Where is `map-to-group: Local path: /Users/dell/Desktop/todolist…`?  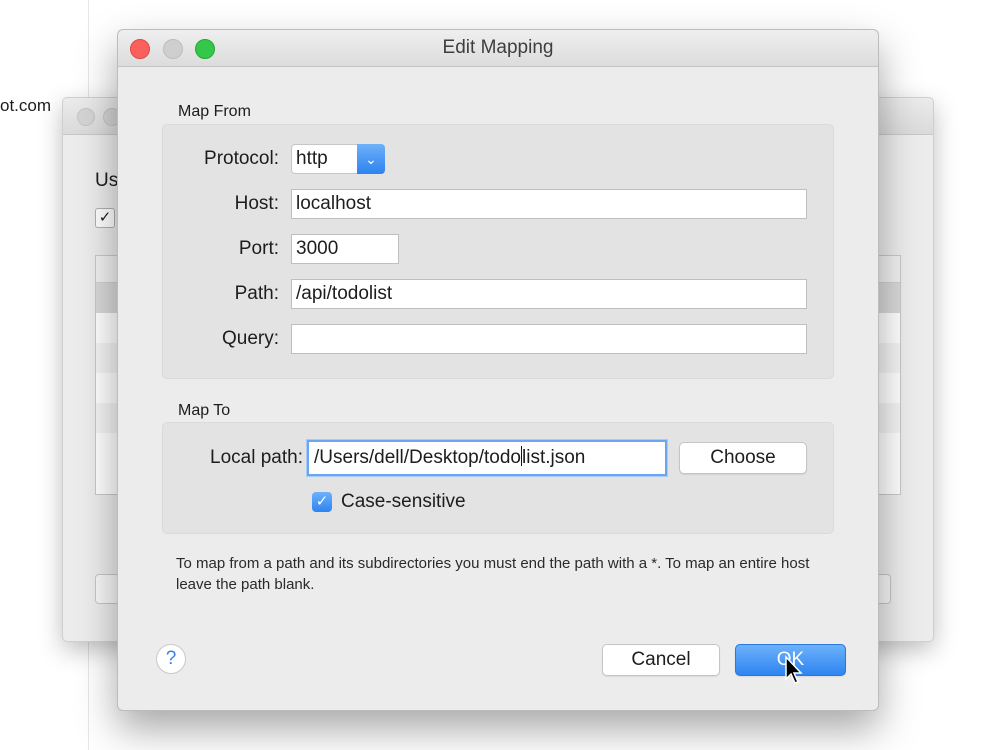
map-to-group: Local path: /Users/dell/Desktop/todolist… is located at coordinates (498, 478).